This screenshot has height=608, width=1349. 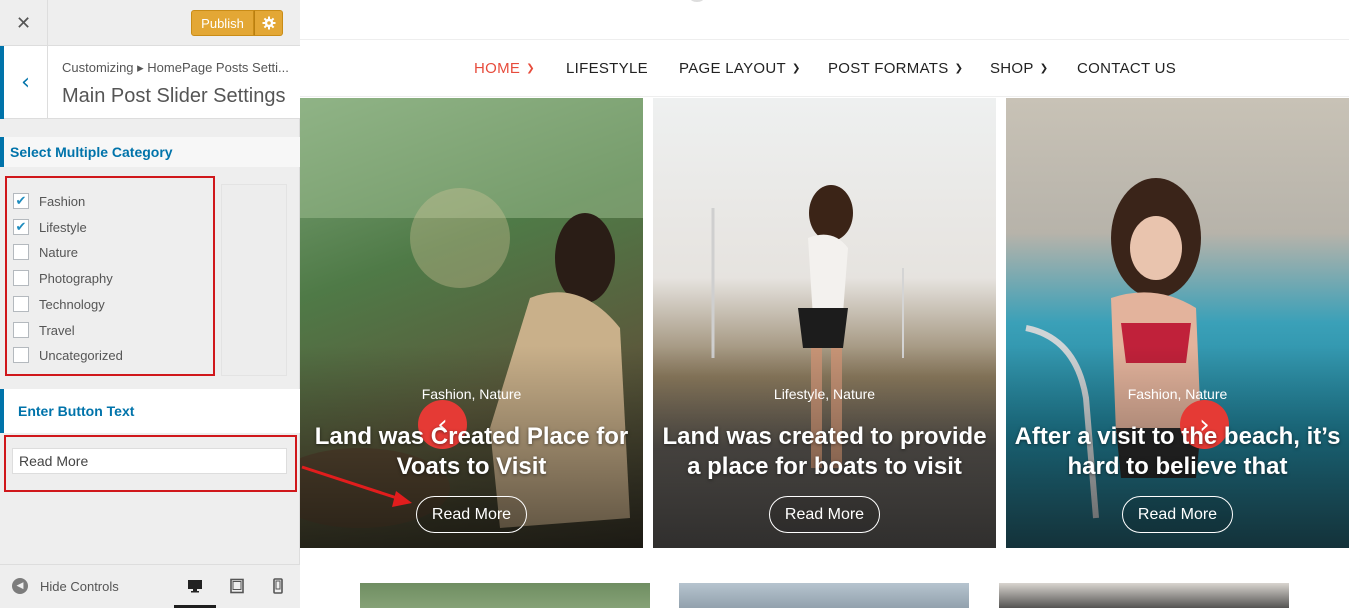 I want to click on desktop-icon, so click(x=195, y=586).